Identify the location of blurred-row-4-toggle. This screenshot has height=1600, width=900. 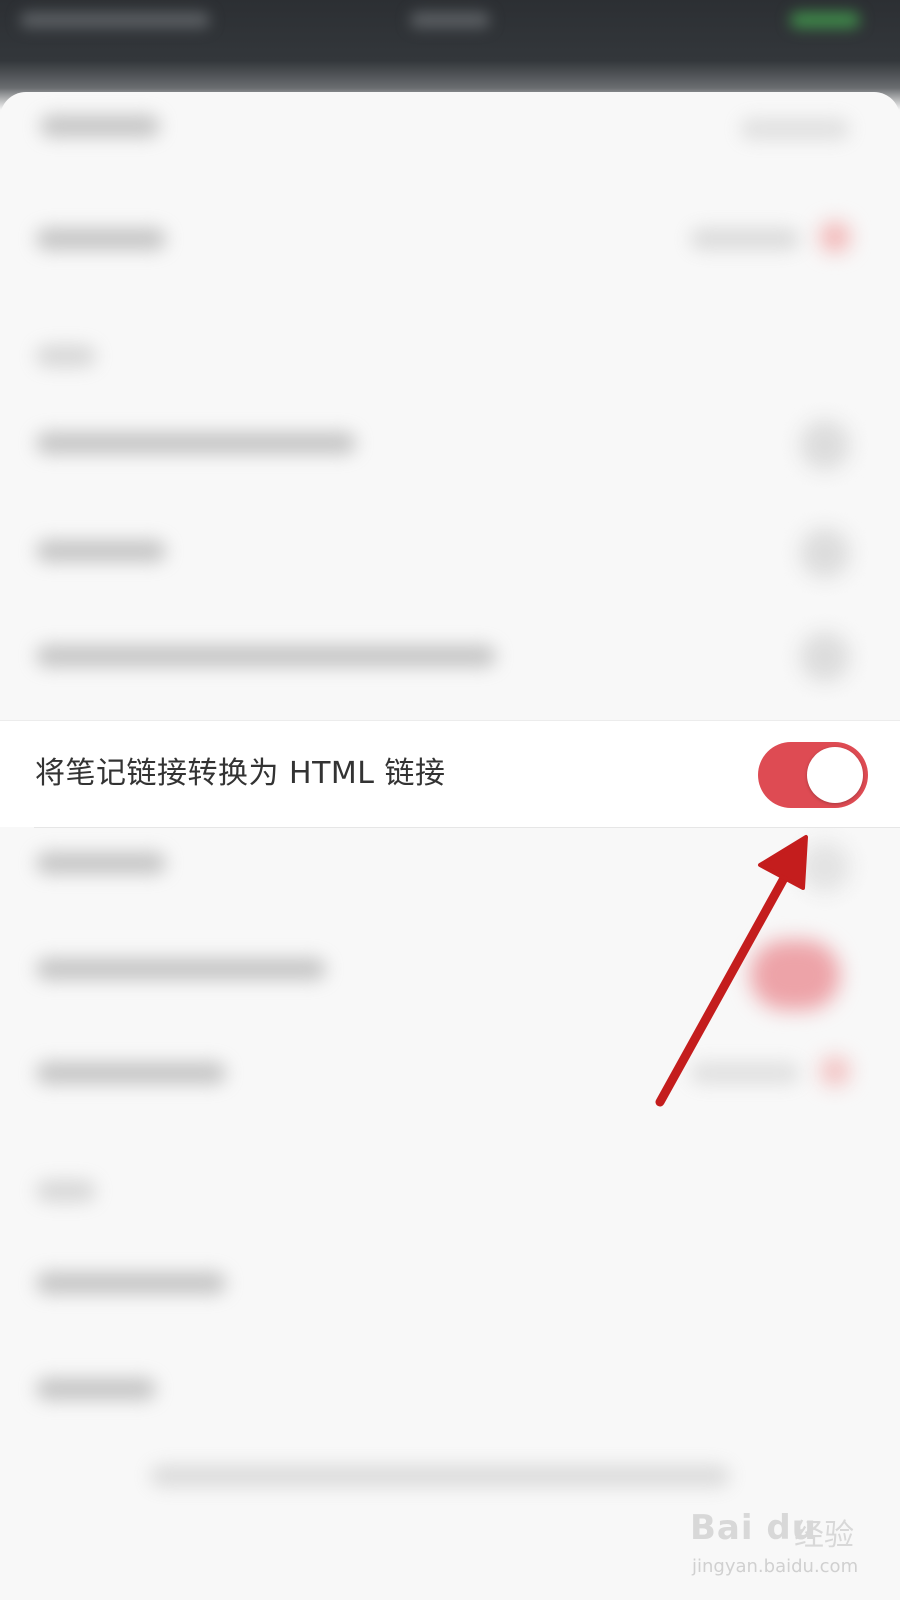
(825, 657).